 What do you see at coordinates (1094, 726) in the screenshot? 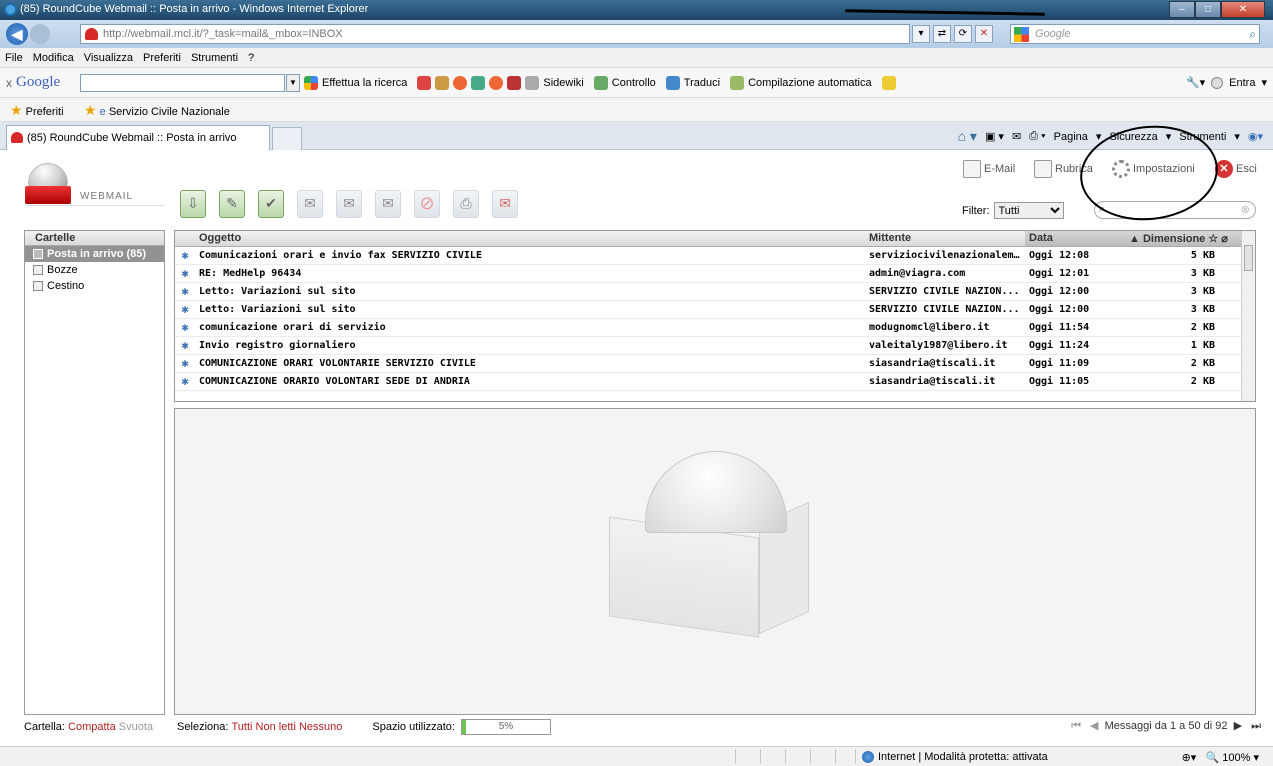
I see `prev-page-icon: ◀` at bounding box center [1094, 726].